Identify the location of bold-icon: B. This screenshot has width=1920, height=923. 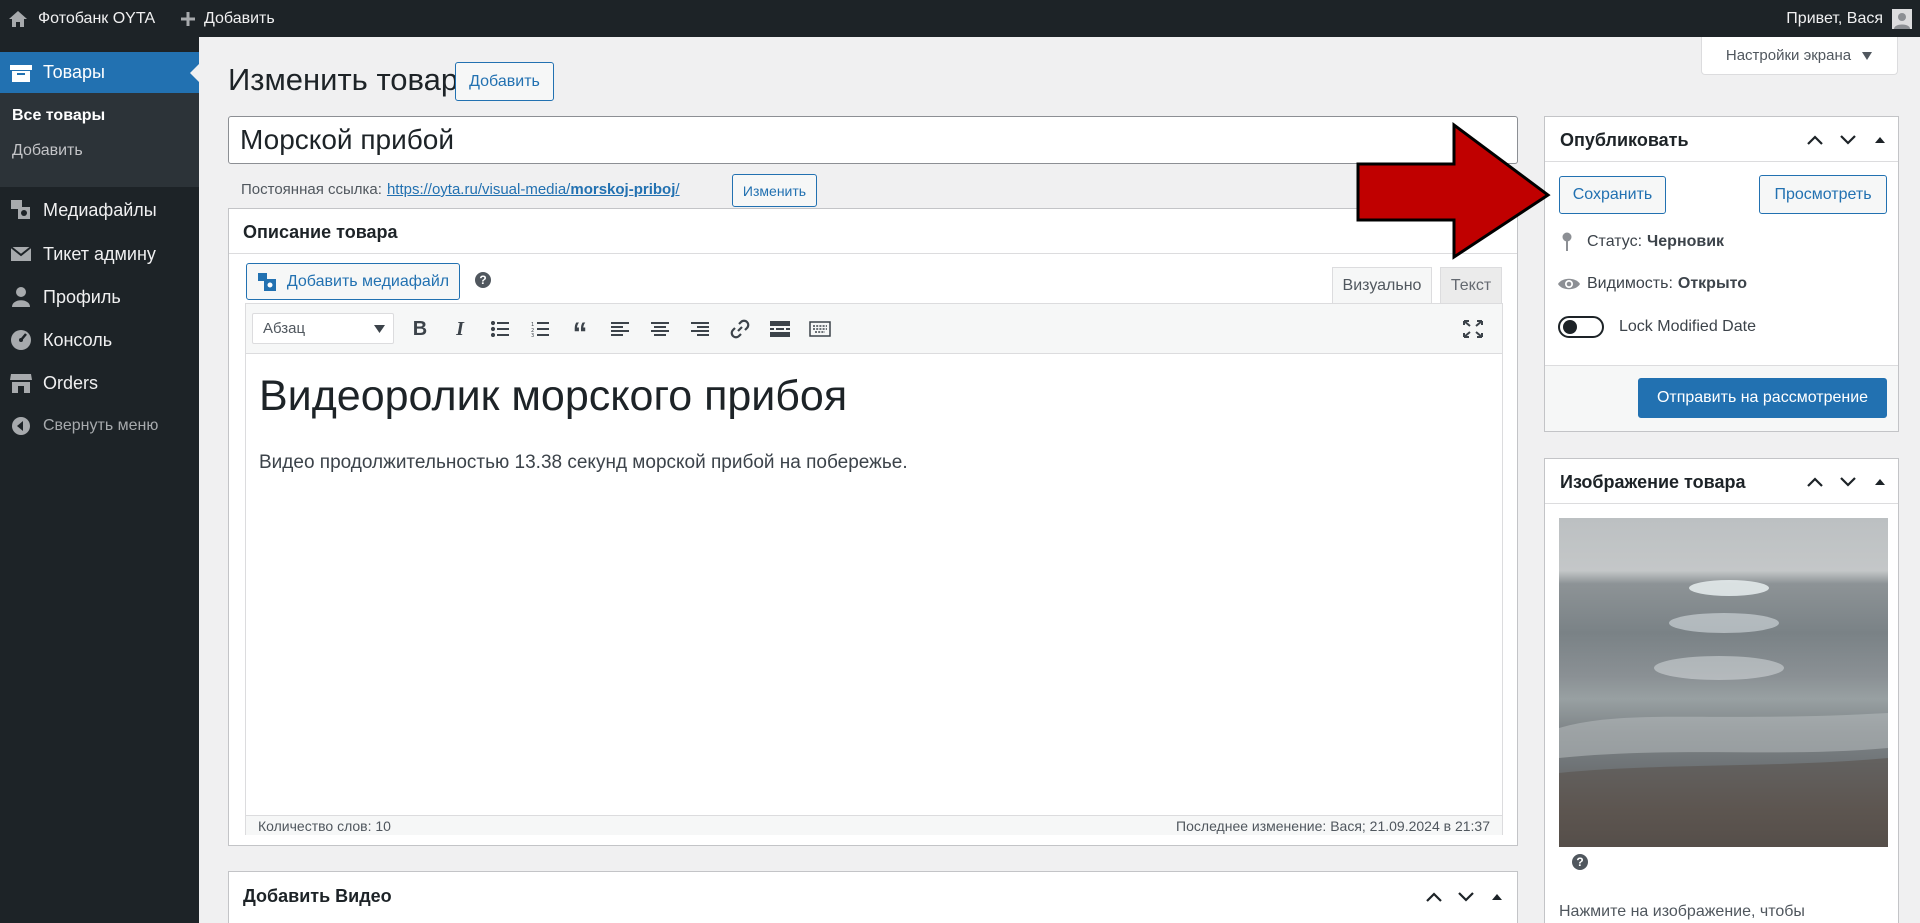
(420, 328).